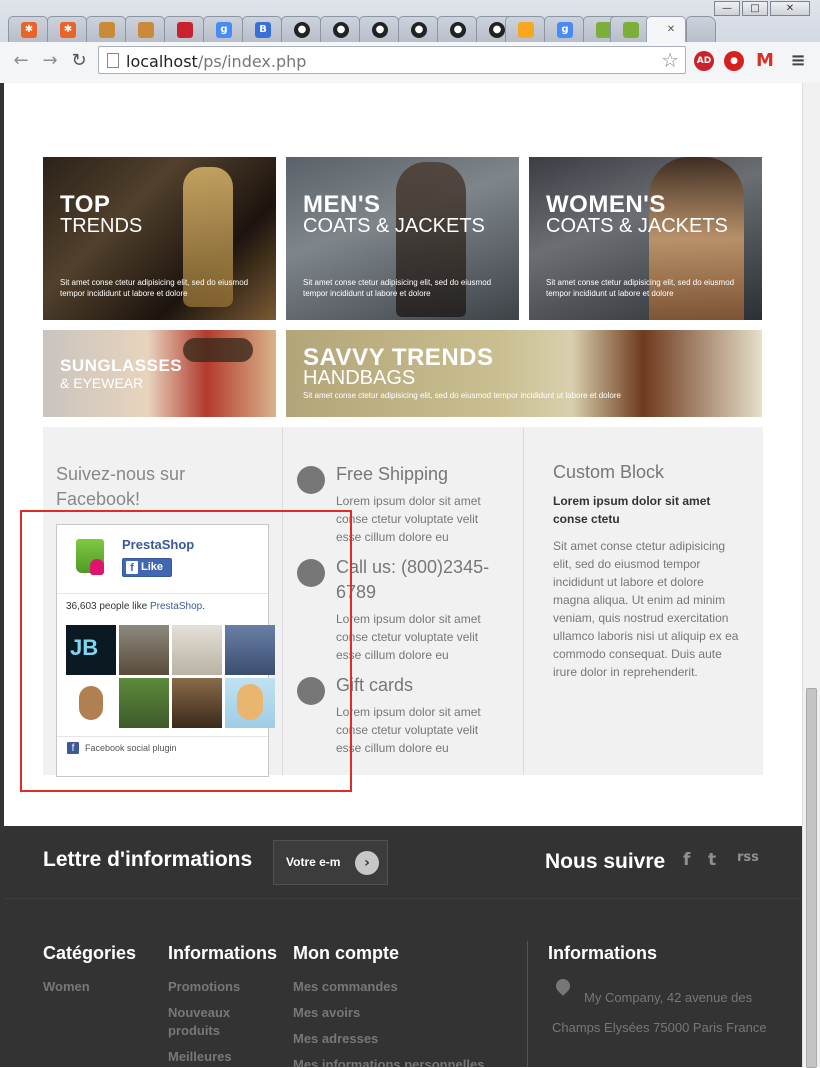 The image size is (820, 1068). What do you see at coordinates (121, 365) in the screenshot?
I see `banner-title: SUNGLASSES` at bounding box center [121, 365].